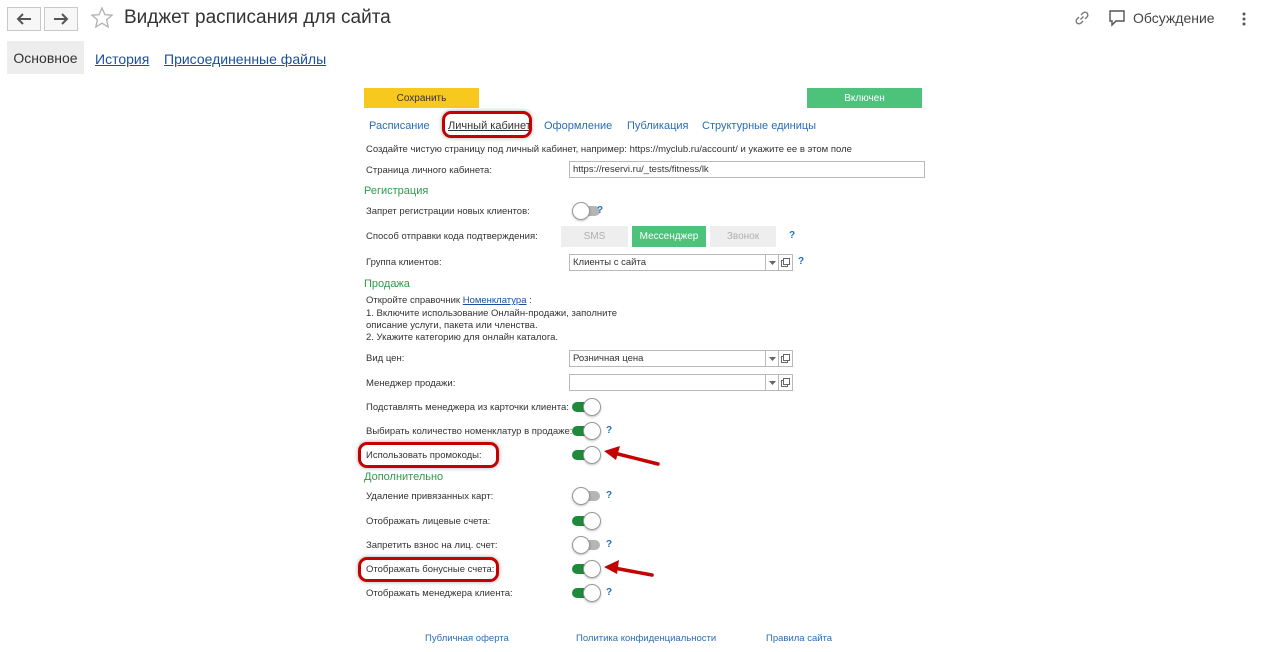 This screenshot has height=652, width=1281. Describe the element at coordinates (667, 382) in the screenshot. I see `sales-manager-input` at that location.